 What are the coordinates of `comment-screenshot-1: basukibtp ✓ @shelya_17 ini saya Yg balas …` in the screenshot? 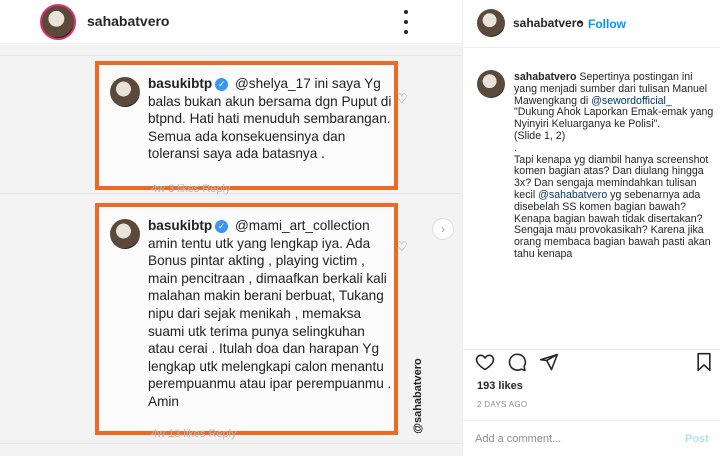 It's located at (246, 128).